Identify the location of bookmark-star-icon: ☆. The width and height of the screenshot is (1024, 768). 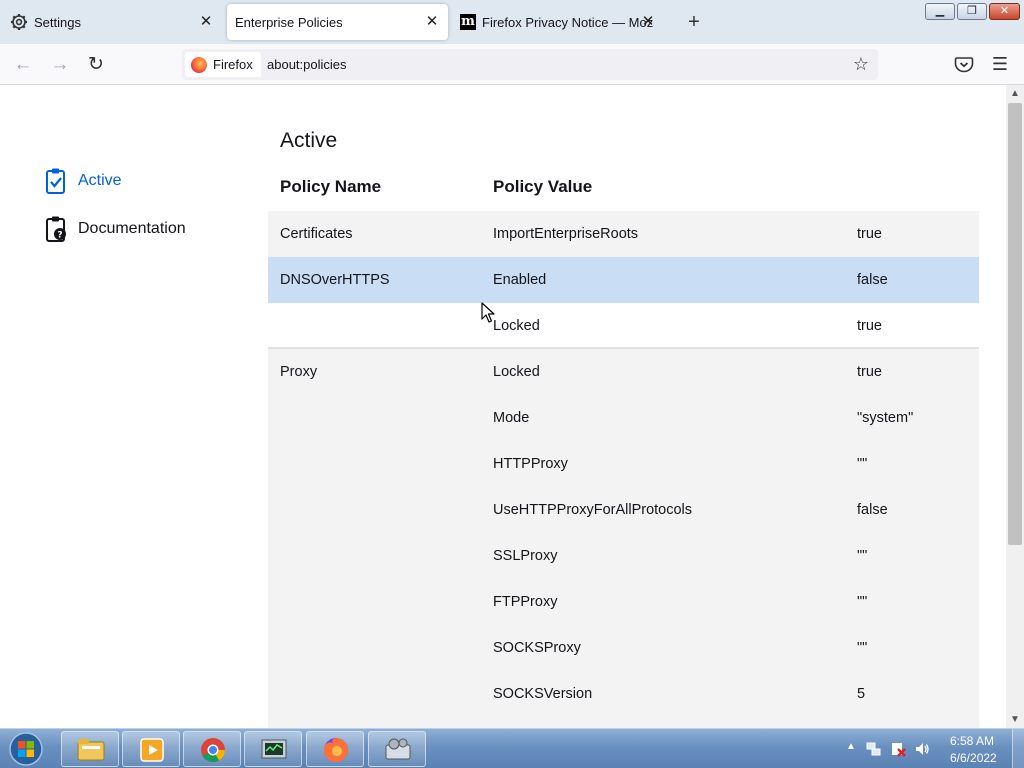
(861, 64).